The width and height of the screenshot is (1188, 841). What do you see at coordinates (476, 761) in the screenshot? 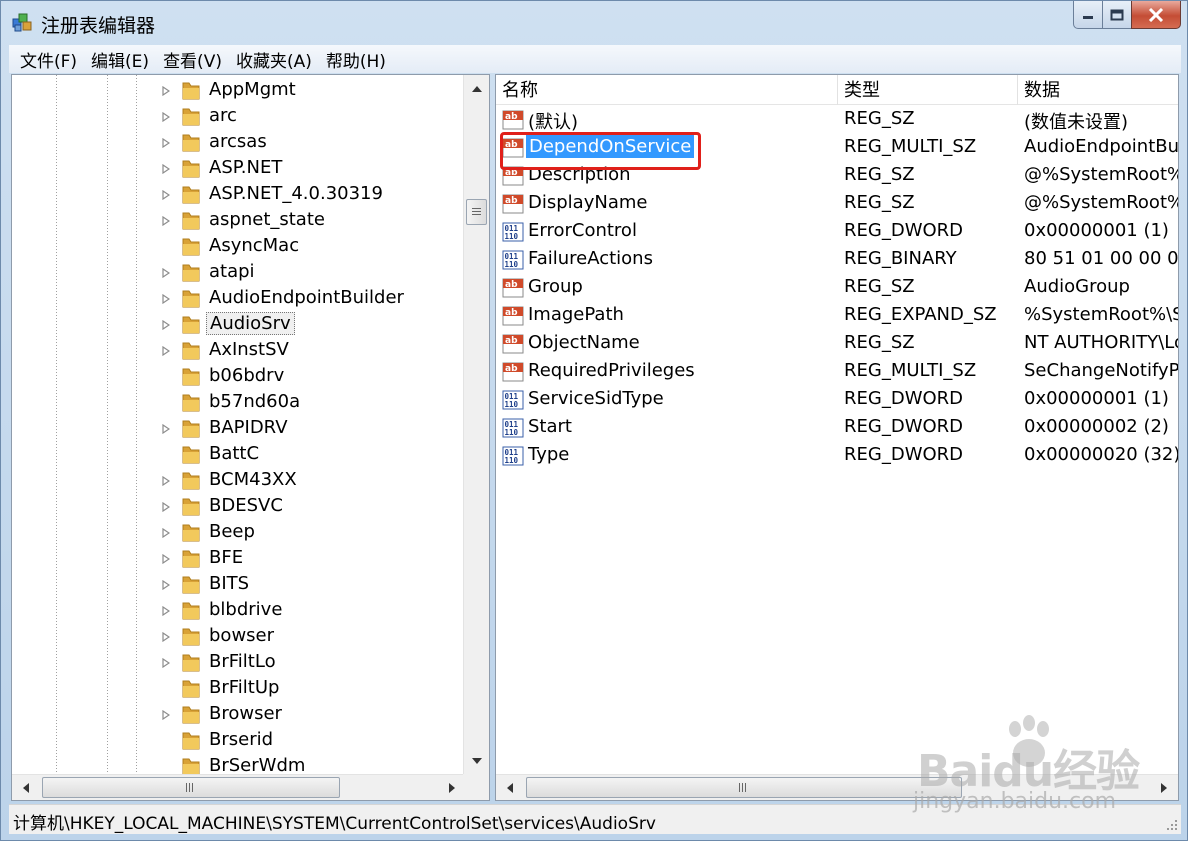
I see `scroll-down-button` at bounding box center [476, 761].